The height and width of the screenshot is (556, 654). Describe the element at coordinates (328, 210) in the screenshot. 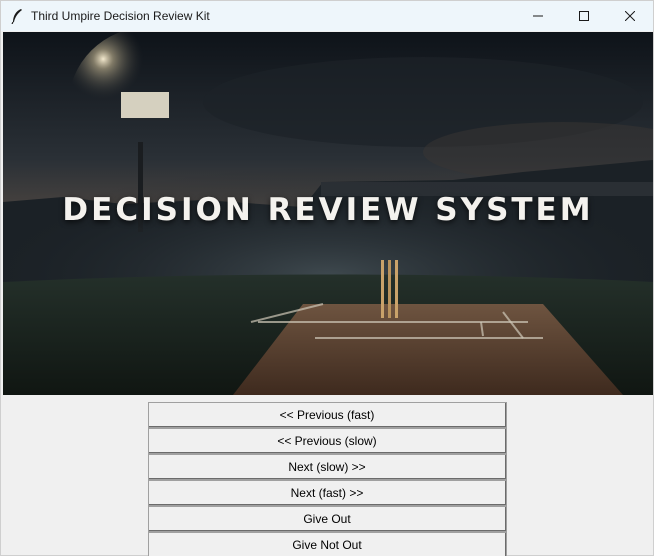

I see `banner-headline: DECISION REVIEW SYSTEM` at that location.